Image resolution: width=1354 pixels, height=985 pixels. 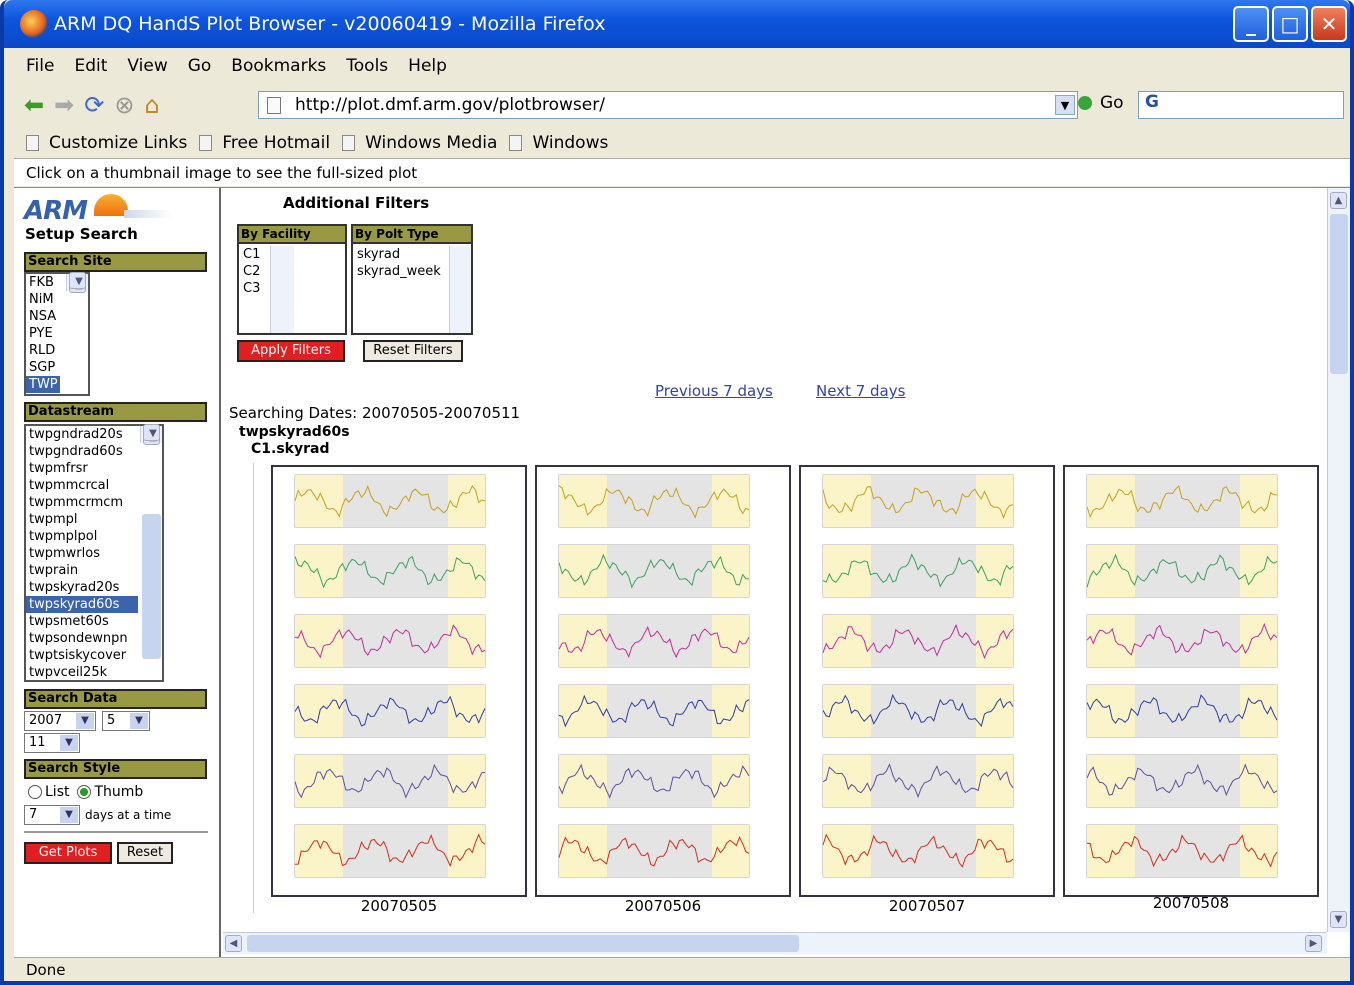 I want to click on list-item: C3, so click(x=294, y=288).